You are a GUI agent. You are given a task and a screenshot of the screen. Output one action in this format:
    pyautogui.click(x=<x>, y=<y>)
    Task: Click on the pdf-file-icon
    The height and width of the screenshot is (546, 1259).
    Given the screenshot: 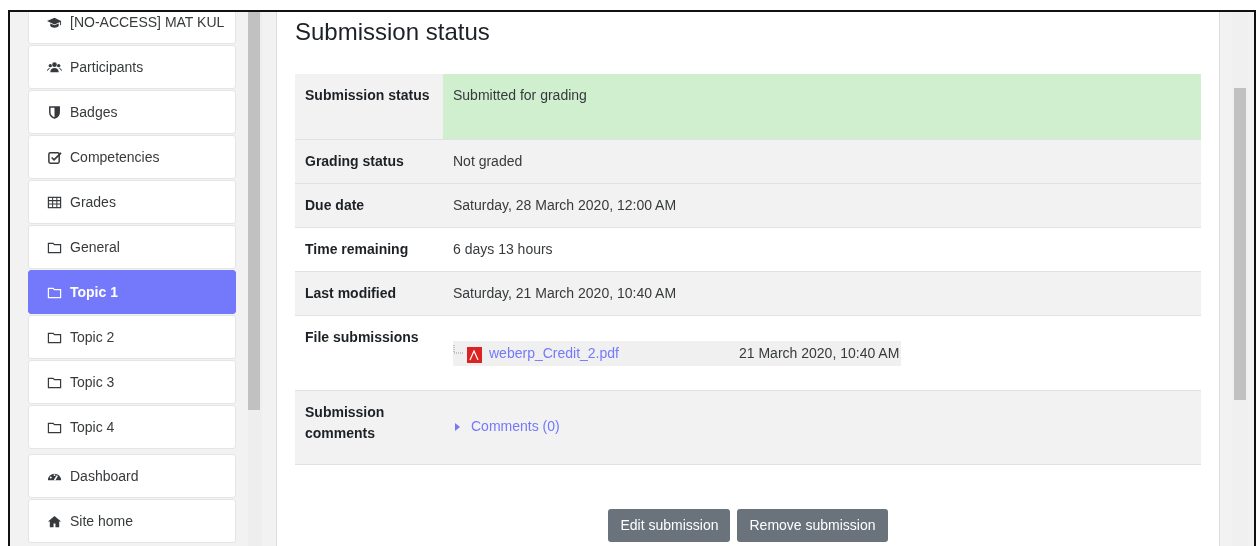 What is the action you would take?
    pyautogui.click(x=468, y=353)
    